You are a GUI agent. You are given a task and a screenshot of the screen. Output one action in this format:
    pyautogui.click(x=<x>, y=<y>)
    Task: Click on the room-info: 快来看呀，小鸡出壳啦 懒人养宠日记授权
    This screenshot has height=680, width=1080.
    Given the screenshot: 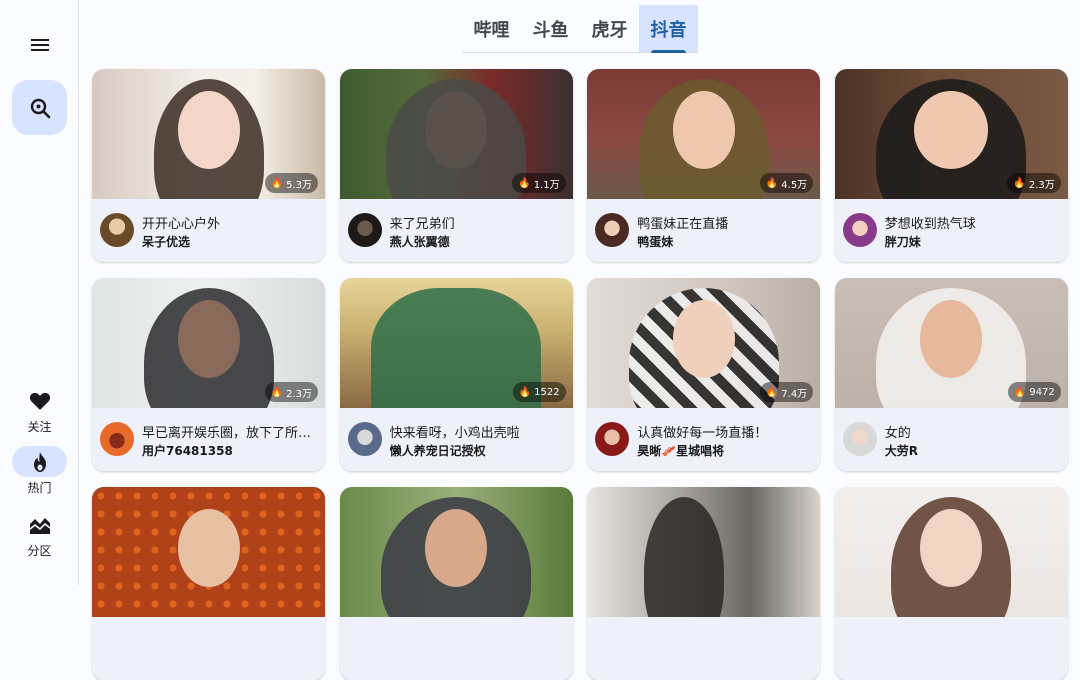 What is the action you would take?
    pyautogui.click(x=456, y=439)
    